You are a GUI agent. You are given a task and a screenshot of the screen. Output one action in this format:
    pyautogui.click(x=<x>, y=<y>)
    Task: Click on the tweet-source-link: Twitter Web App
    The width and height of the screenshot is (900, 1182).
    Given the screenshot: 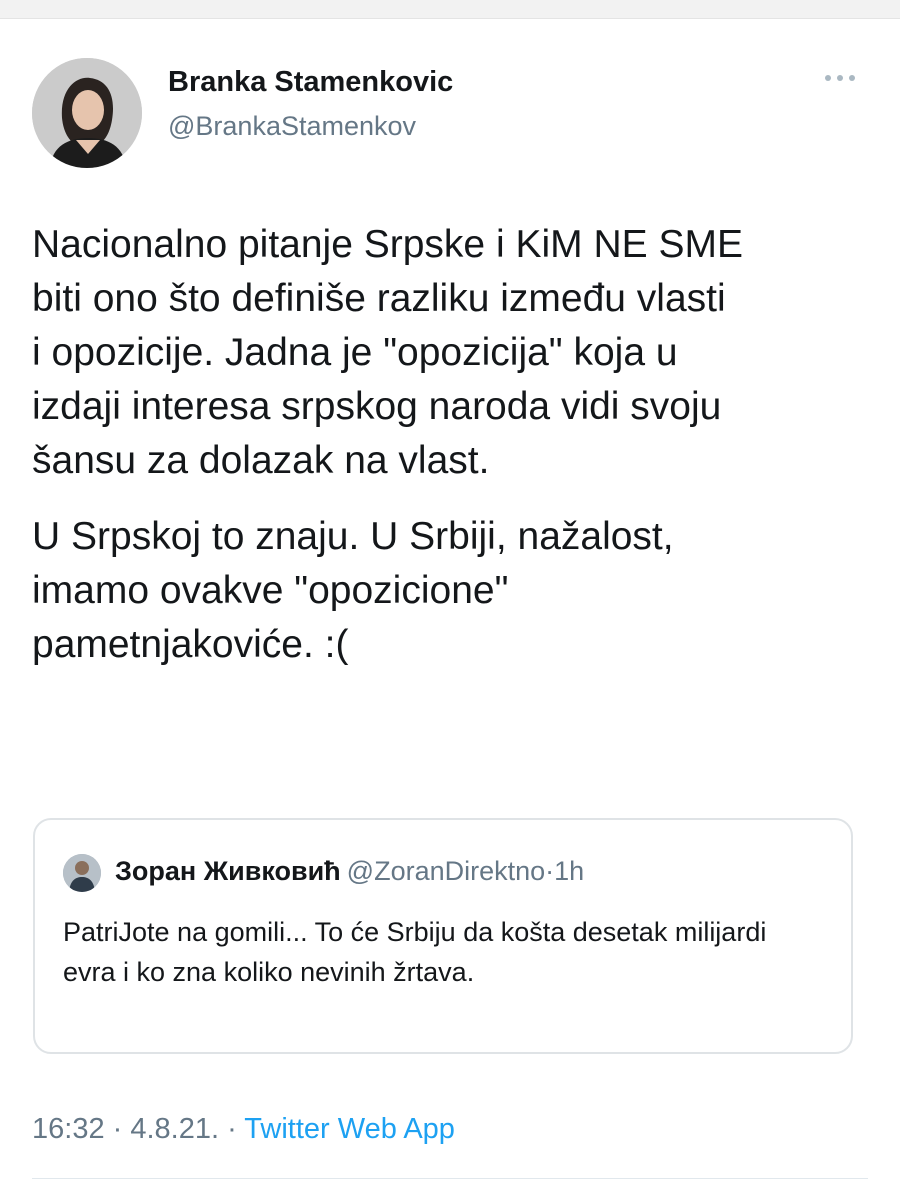 What is the action you would take?
    pyautogui.click(x=349, y=1129)
    